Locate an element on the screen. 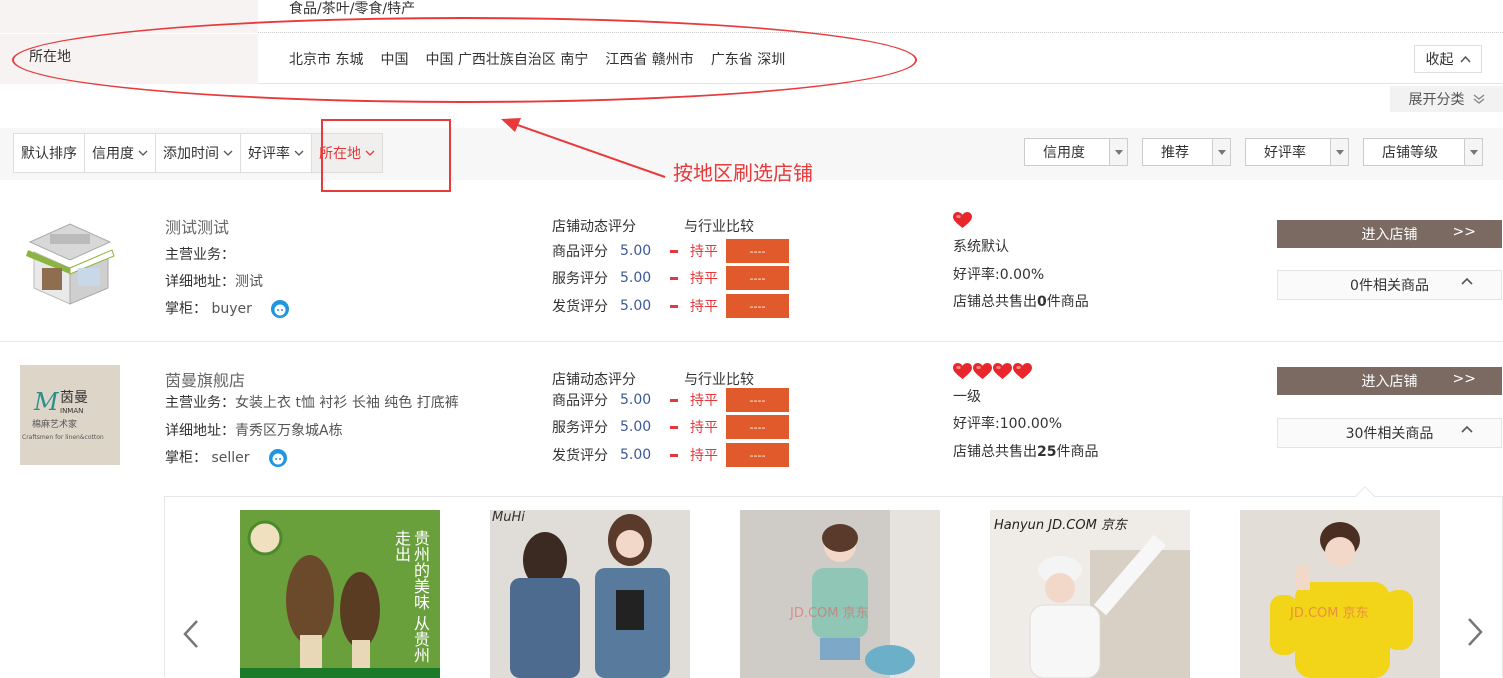 This screenshot has width=1503, height=678. shop-grade: 一级 is located at coordinates (967, 397).